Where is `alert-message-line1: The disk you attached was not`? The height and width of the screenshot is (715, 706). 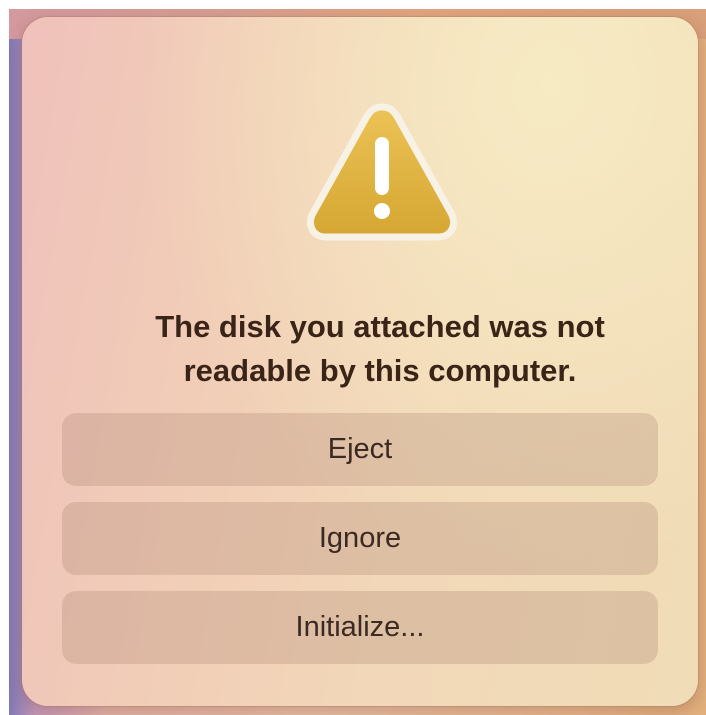 alert-message-line1: The disk you attached was not is located at coordinates (380, 326).